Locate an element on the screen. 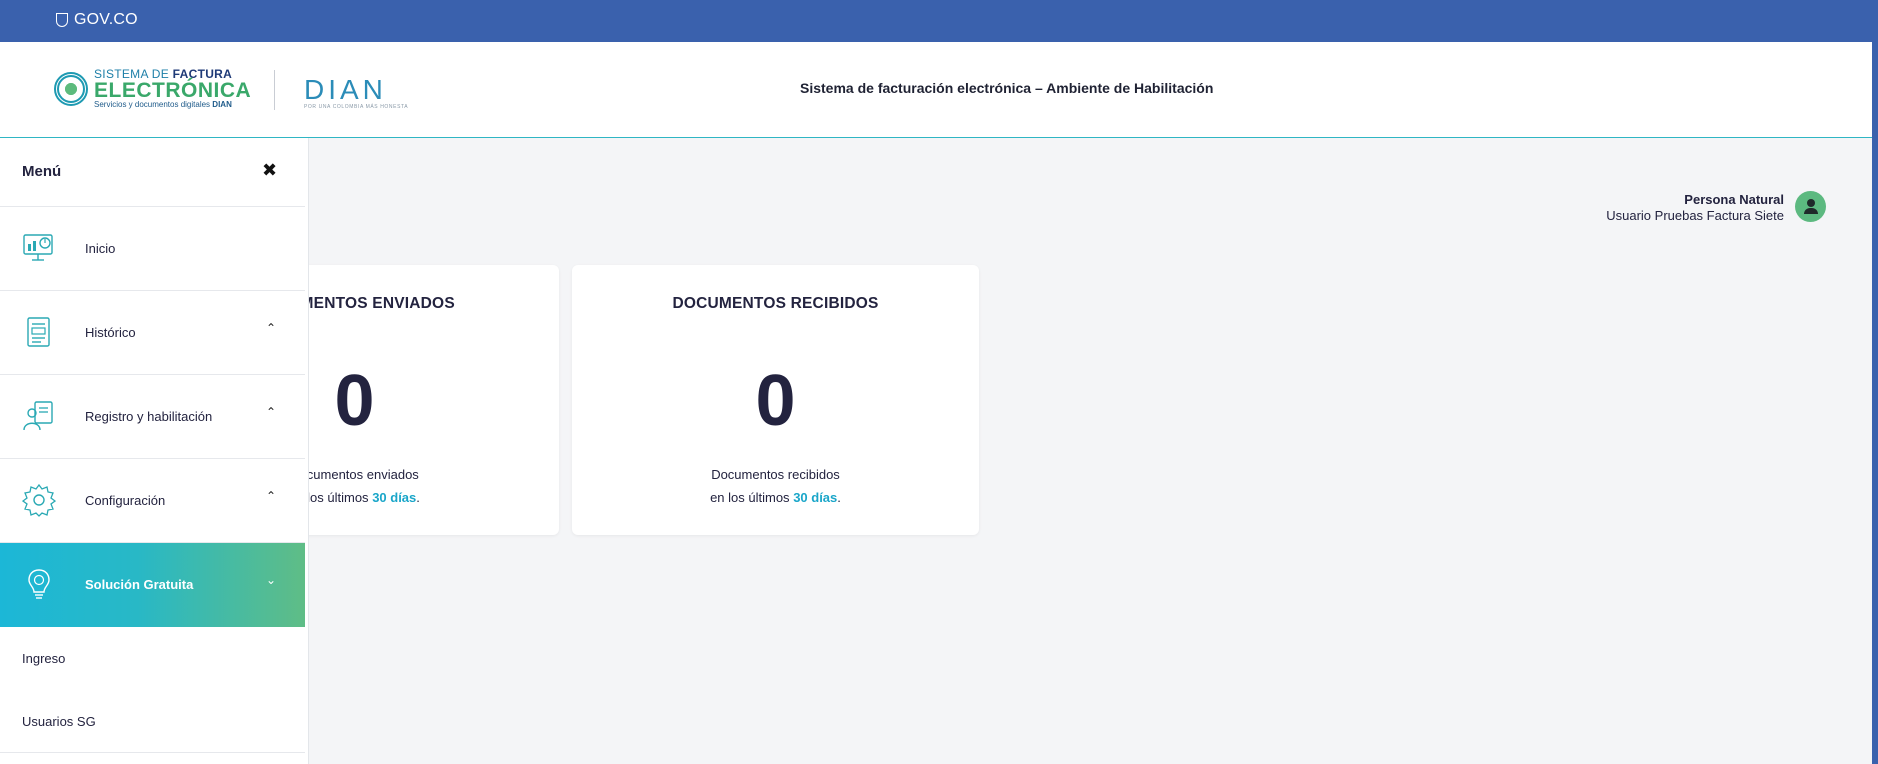  clipboard-person-icon is located at coordinates (38, 416).